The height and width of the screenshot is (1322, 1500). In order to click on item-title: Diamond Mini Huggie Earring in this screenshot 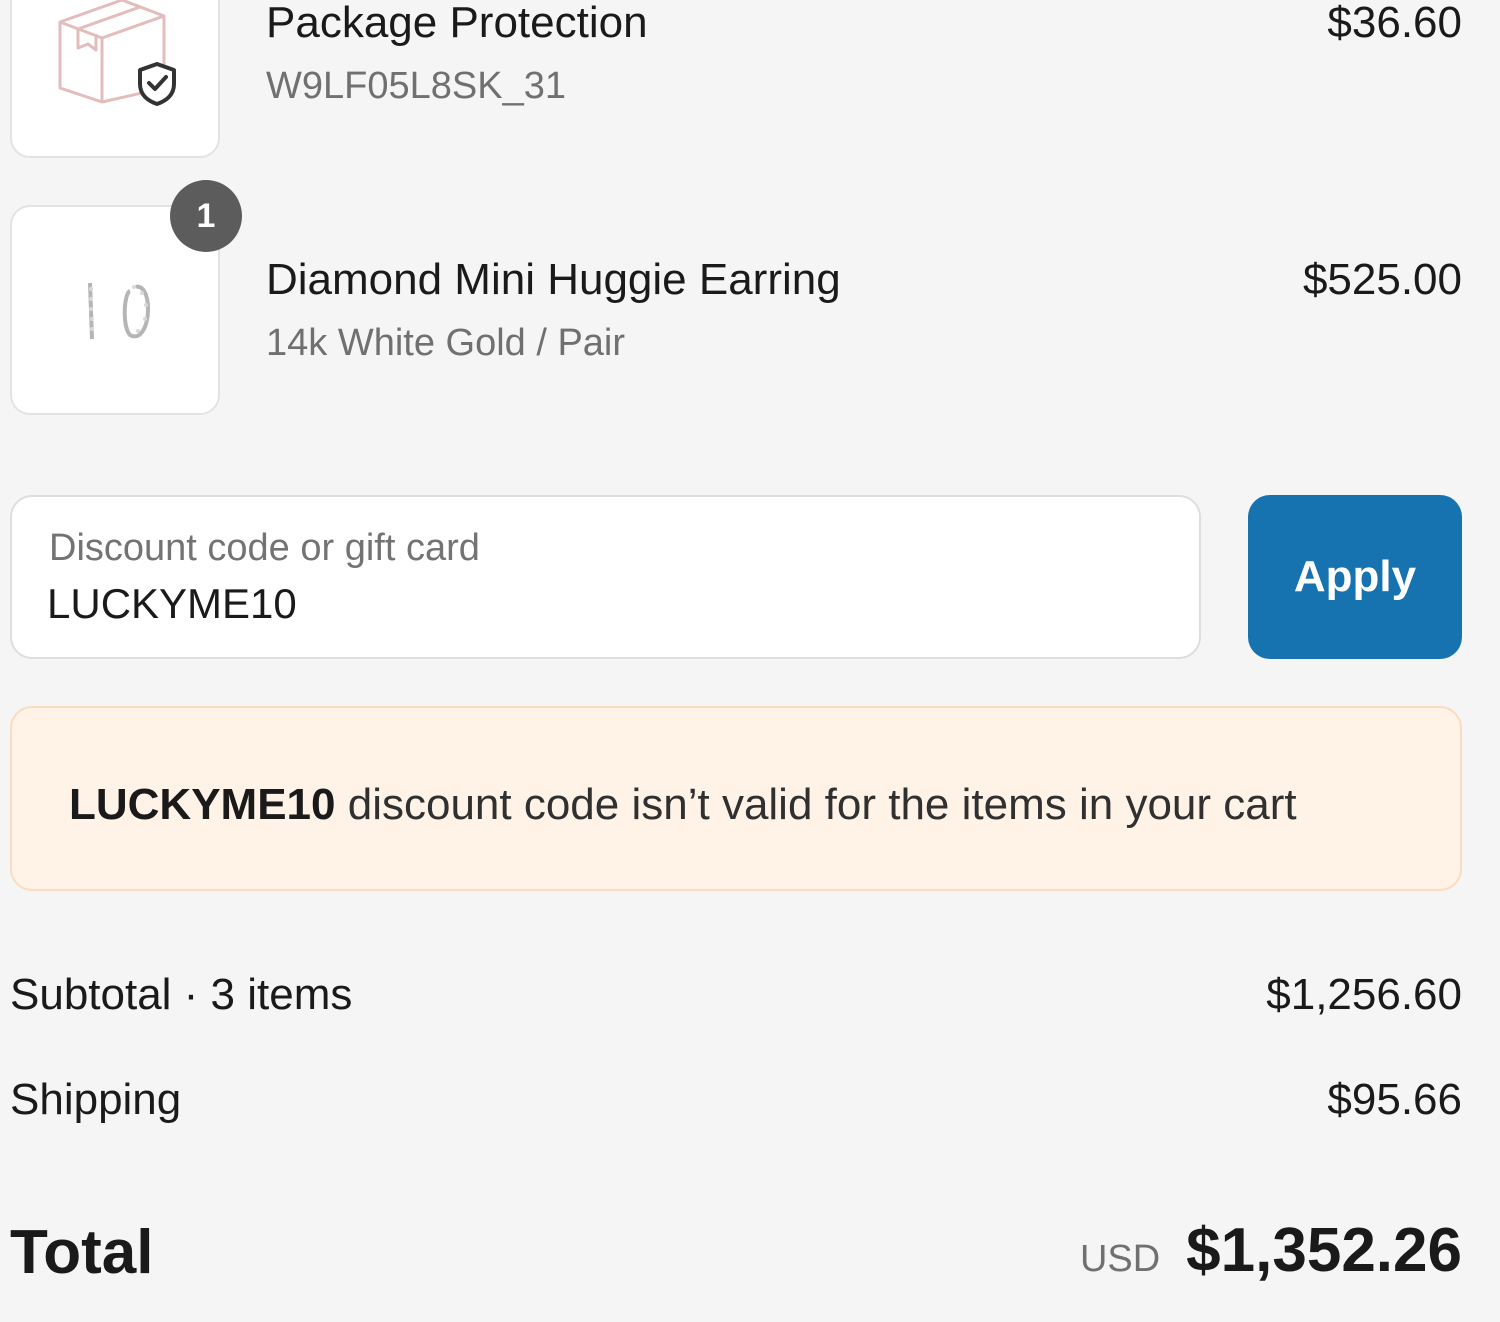, I will do `click(553, 280)`.